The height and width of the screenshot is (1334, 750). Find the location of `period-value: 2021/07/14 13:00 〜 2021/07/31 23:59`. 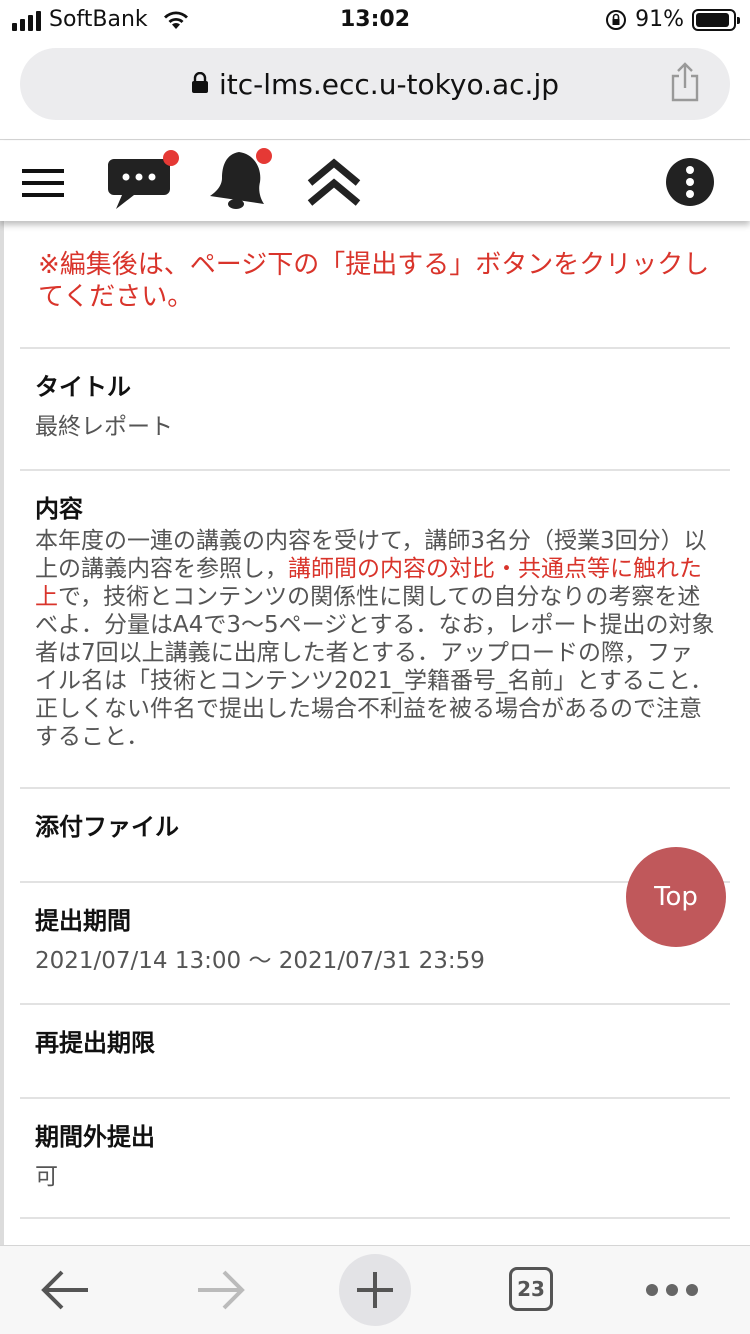

period-value: 2021/07/14 13:00 〜 2021/07/31 23:59 is located at coordinates (260, 961).